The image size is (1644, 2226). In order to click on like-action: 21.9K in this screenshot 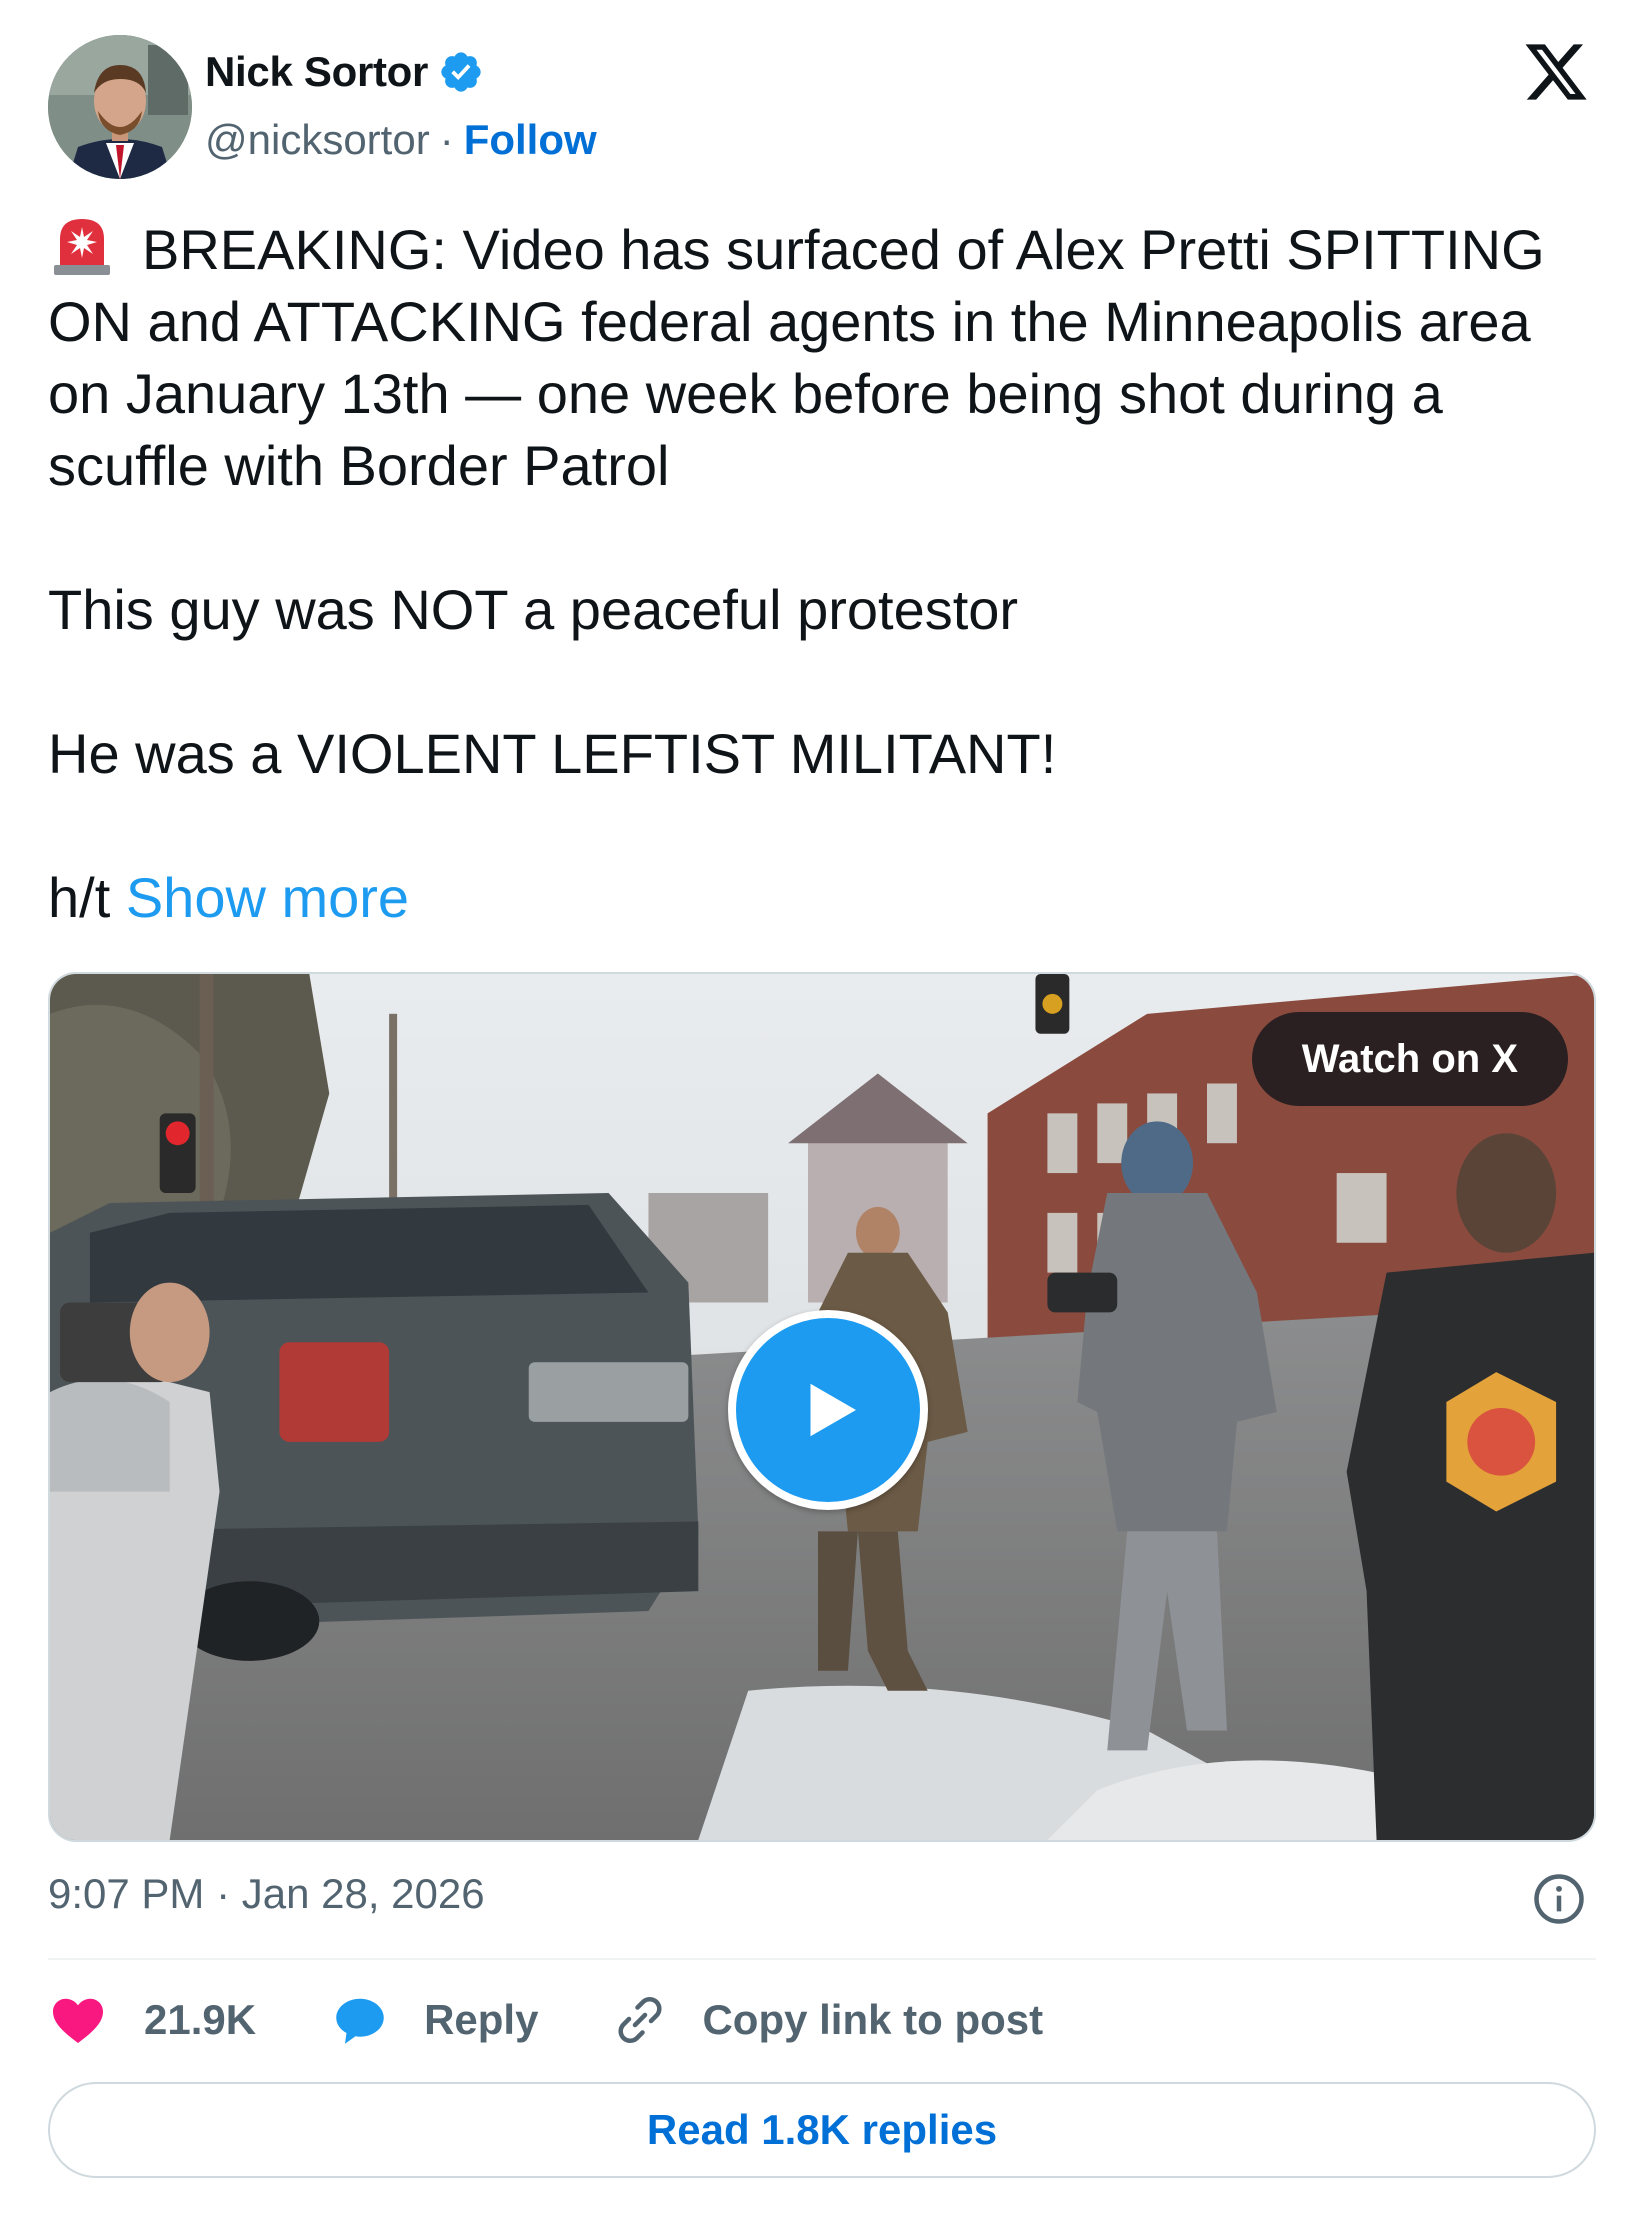, I will do `click(152, 2020)`.